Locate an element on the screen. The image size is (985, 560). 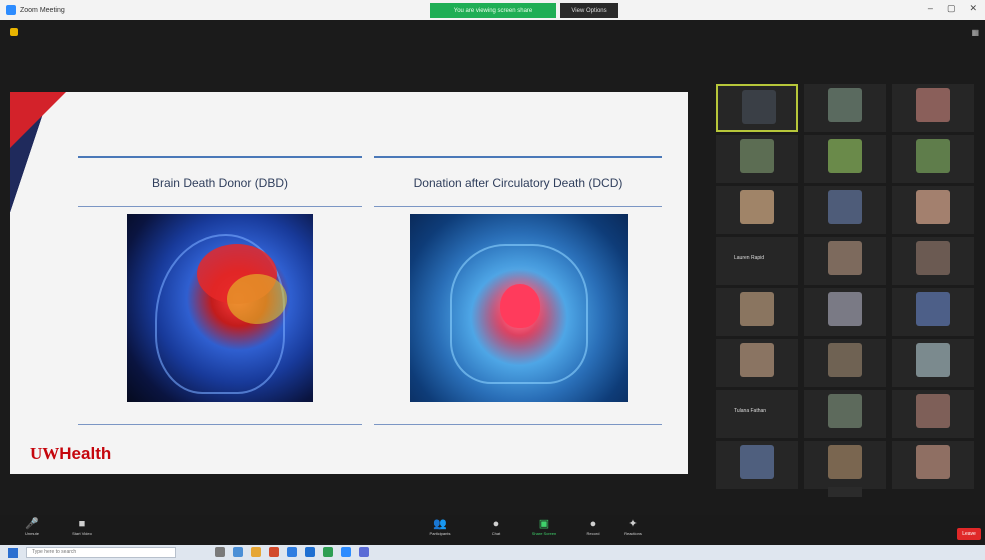
video-camera-icon: ■ is located at coordinates (82, 524).